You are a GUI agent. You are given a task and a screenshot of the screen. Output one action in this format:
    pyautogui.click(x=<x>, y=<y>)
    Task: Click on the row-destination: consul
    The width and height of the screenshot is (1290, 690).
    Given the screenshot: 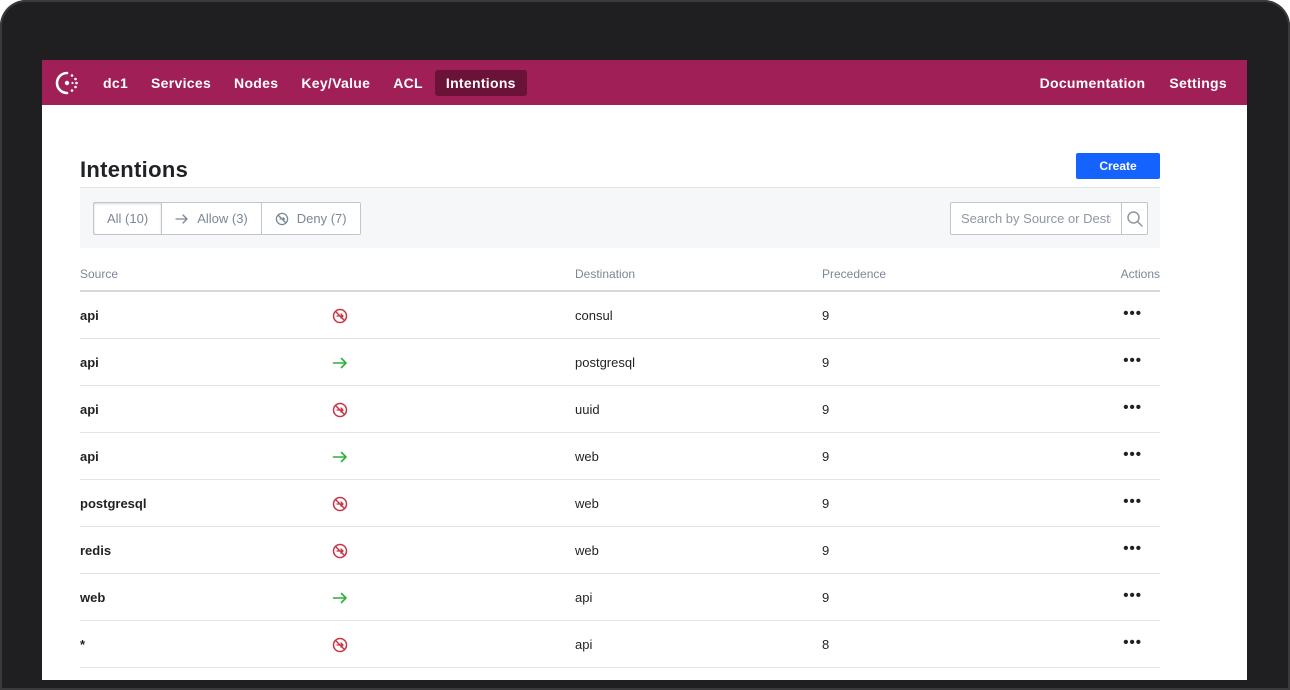 What is the action you would take?
    pyautogui.click(x=594, y=315)
    